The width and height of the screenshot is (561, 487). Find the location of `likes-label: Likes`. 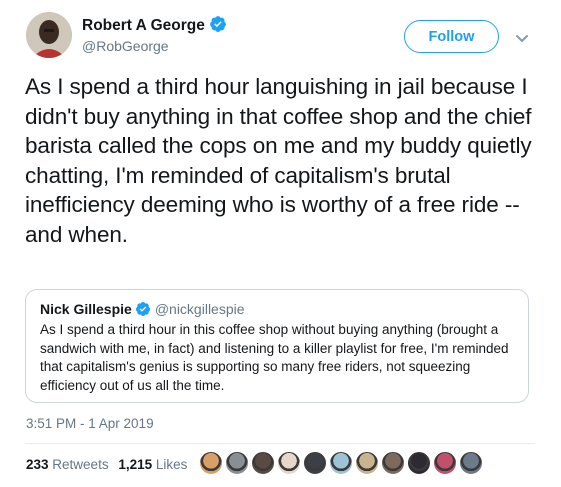

likes-label: Likes is located at coordinates (171, 464).